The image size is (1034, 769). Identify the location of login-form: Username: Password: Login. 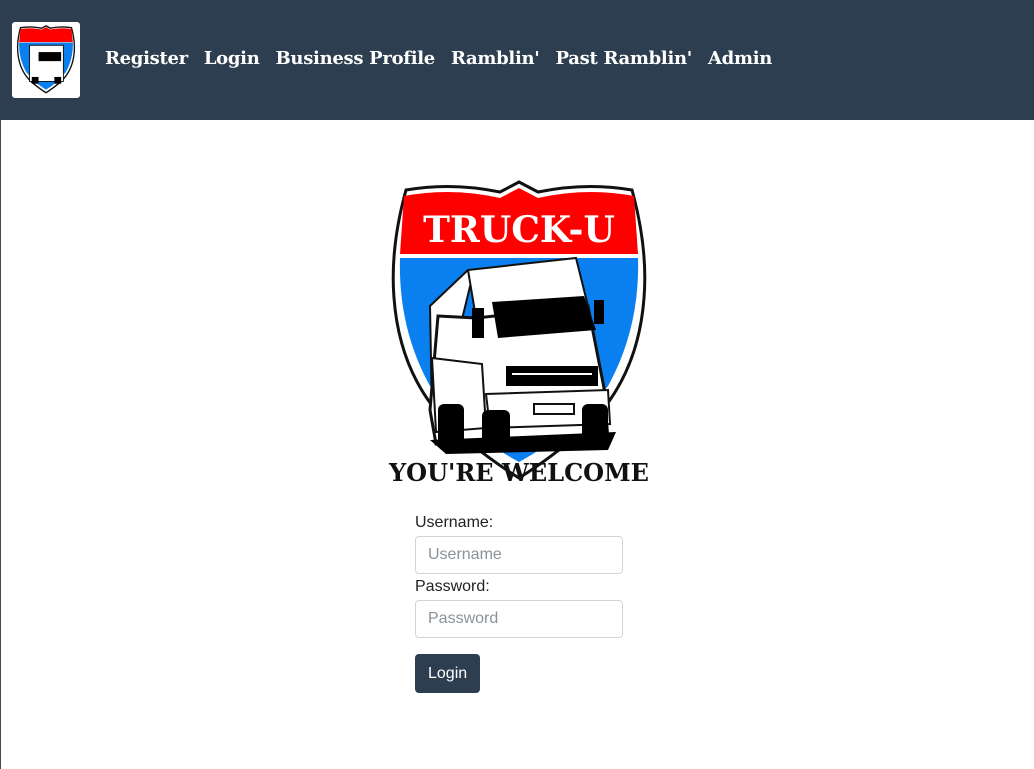
(519, 603).